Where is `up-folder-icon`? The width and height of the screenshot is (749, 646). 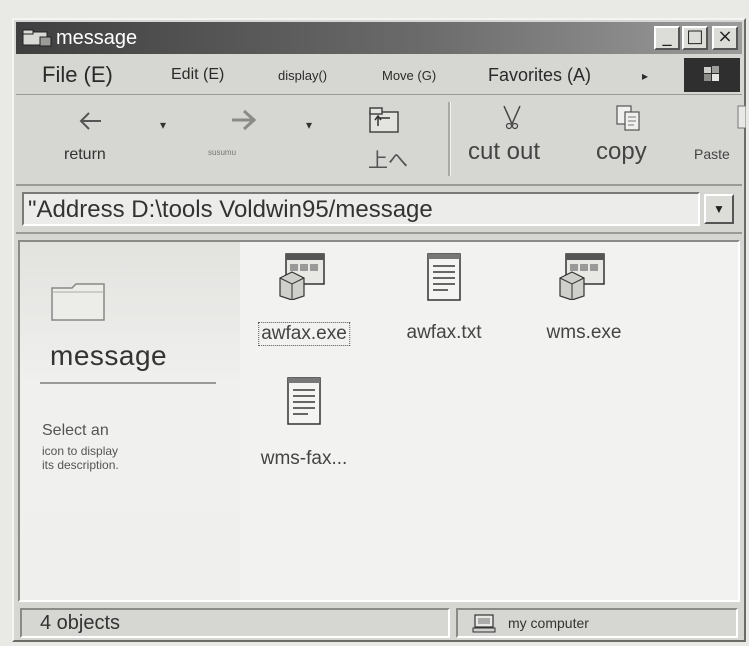 up-folder-icon is located at coordinates (384, 120).